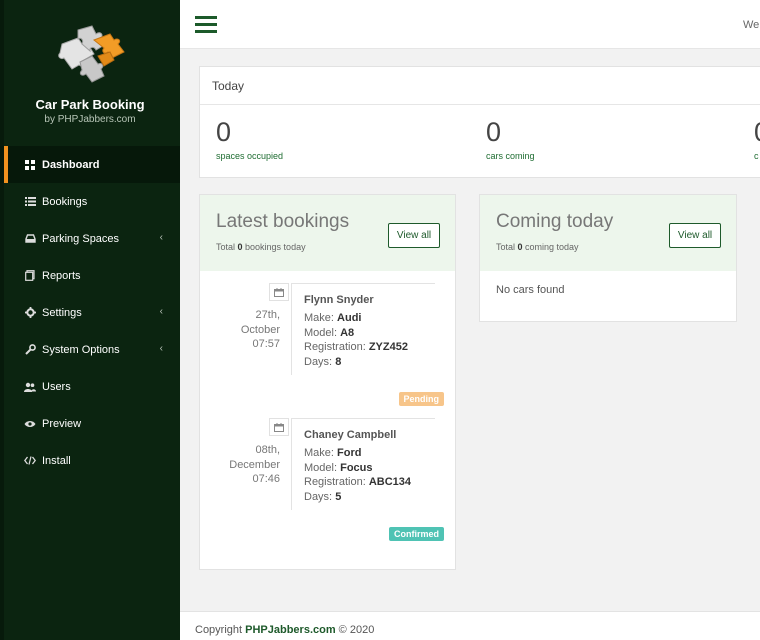 The height and width of the screenshot is (640, 760). I want to click on sidebar-item-system-options: System Options ‹, so click(90, 349).